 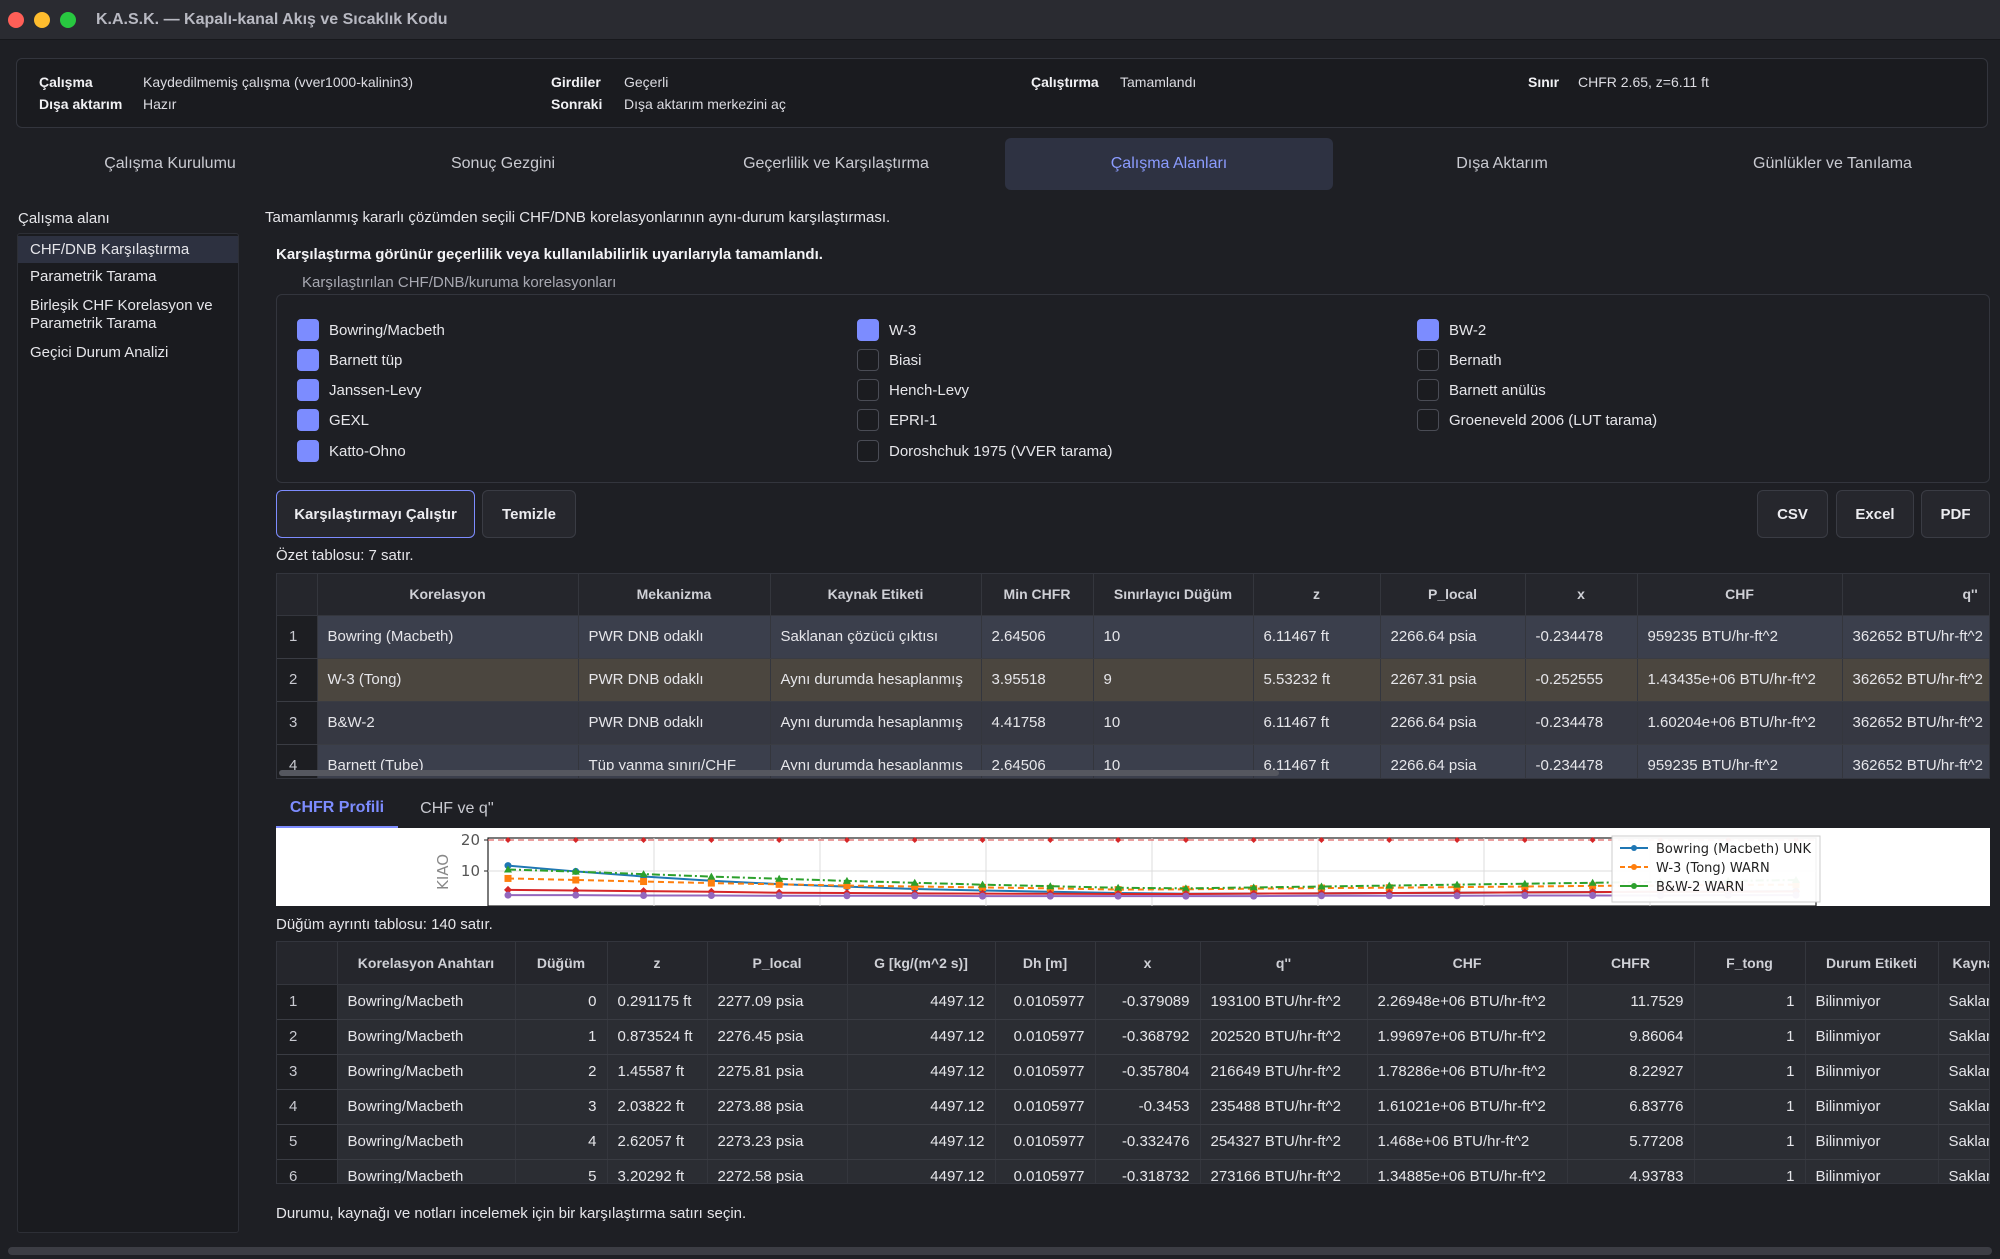 What do you see at coordinates (1284, 1142) in the screenshot?
I see `table-cell: 254327 BTU/hr-ft^2` at bounding box center [1284, 1142].